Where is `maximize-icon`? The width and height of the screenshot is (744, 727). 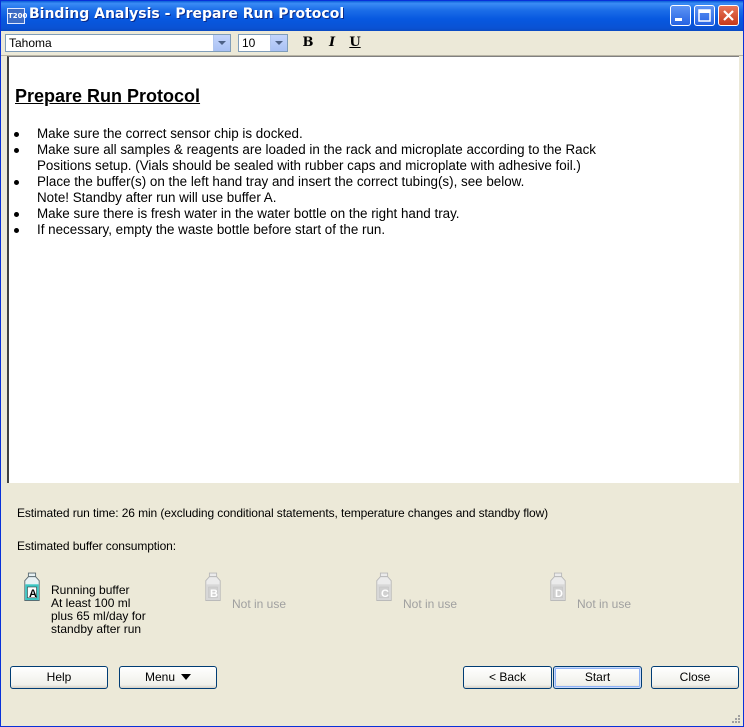
maximize-icon is located at coordinates (704, 15).